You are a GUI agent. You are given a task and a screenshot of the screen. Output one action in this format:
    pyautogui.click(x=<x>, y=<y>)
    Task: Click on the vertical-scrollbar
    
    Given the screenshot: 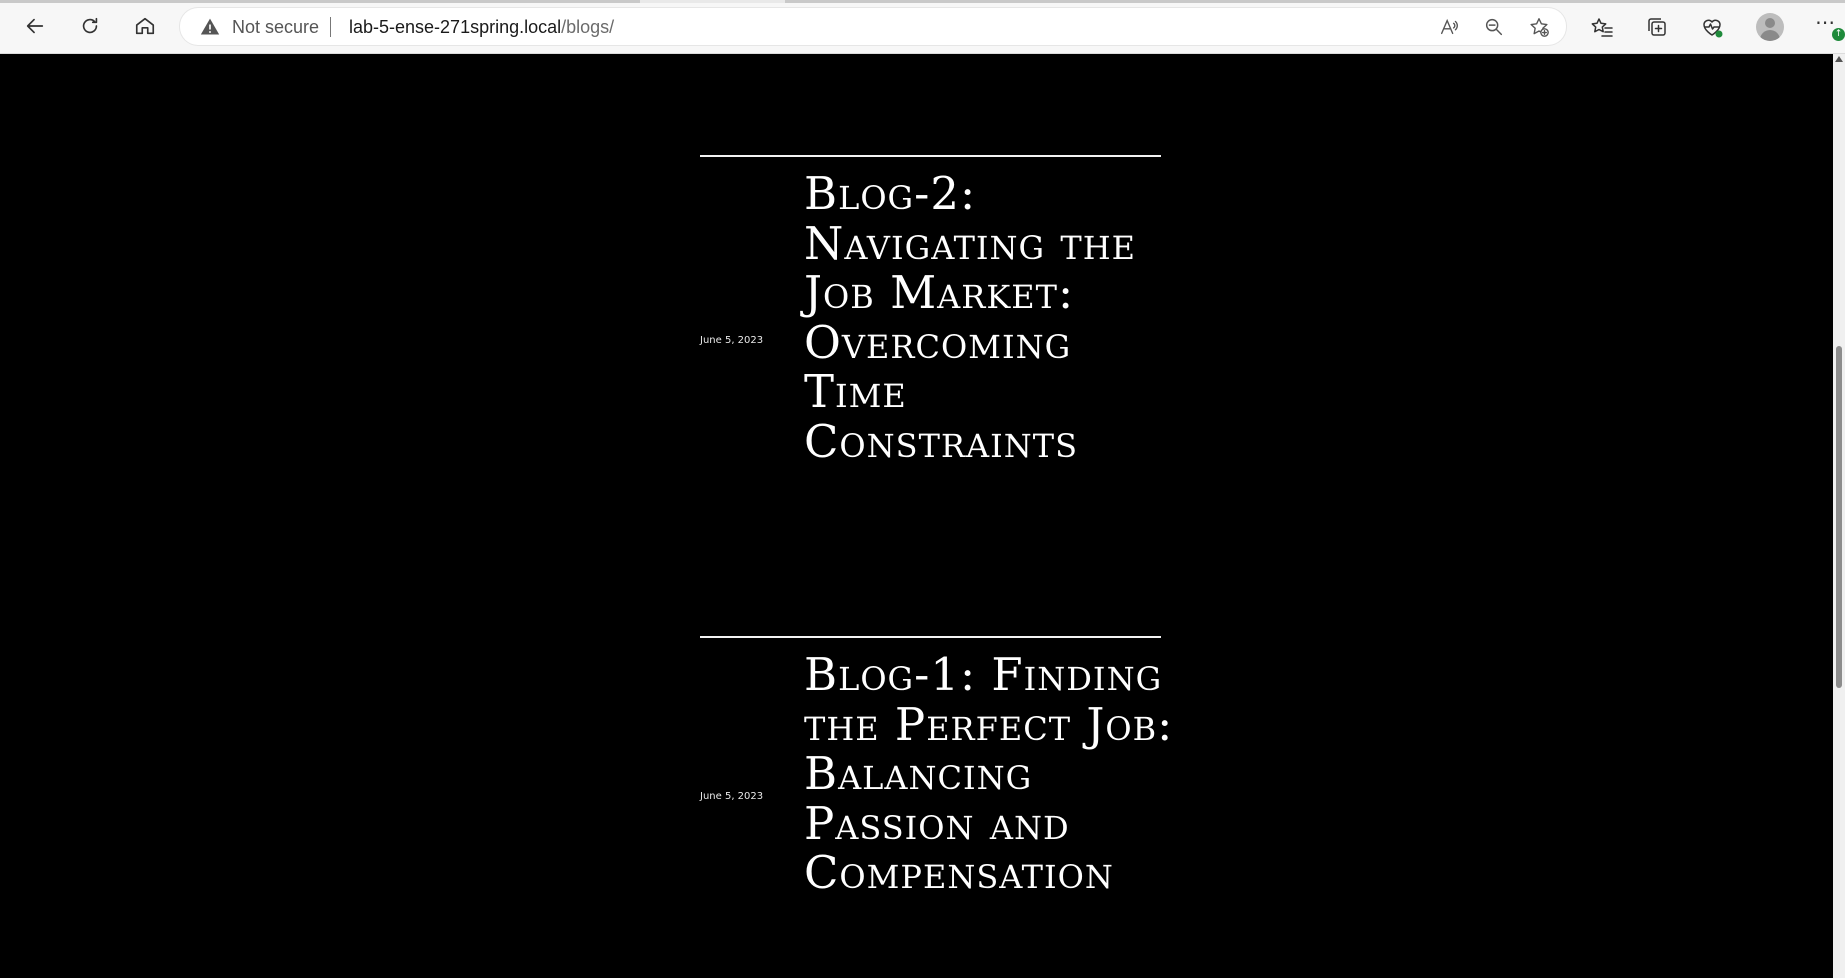 What is the action you would take?
    pyautogui.click(x=1839, y=516)
    